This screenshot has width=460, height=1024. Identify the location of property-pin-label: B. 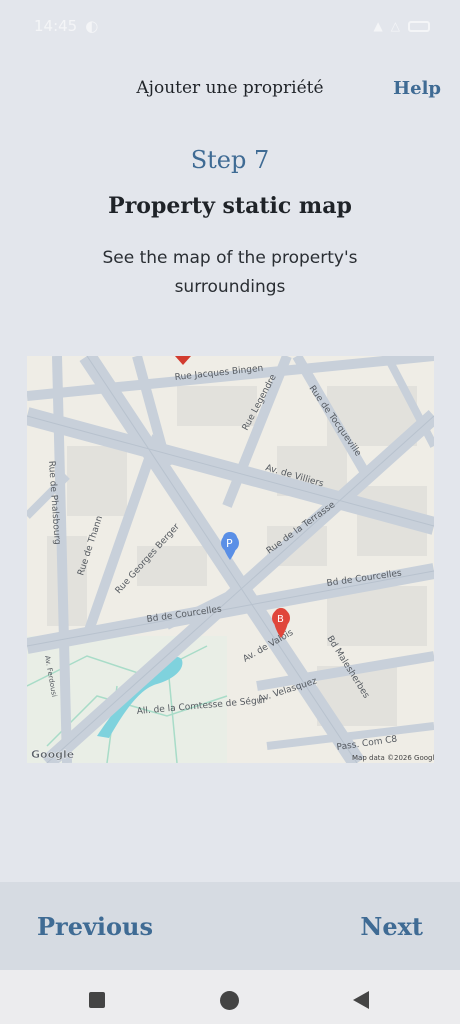
(280, 619).